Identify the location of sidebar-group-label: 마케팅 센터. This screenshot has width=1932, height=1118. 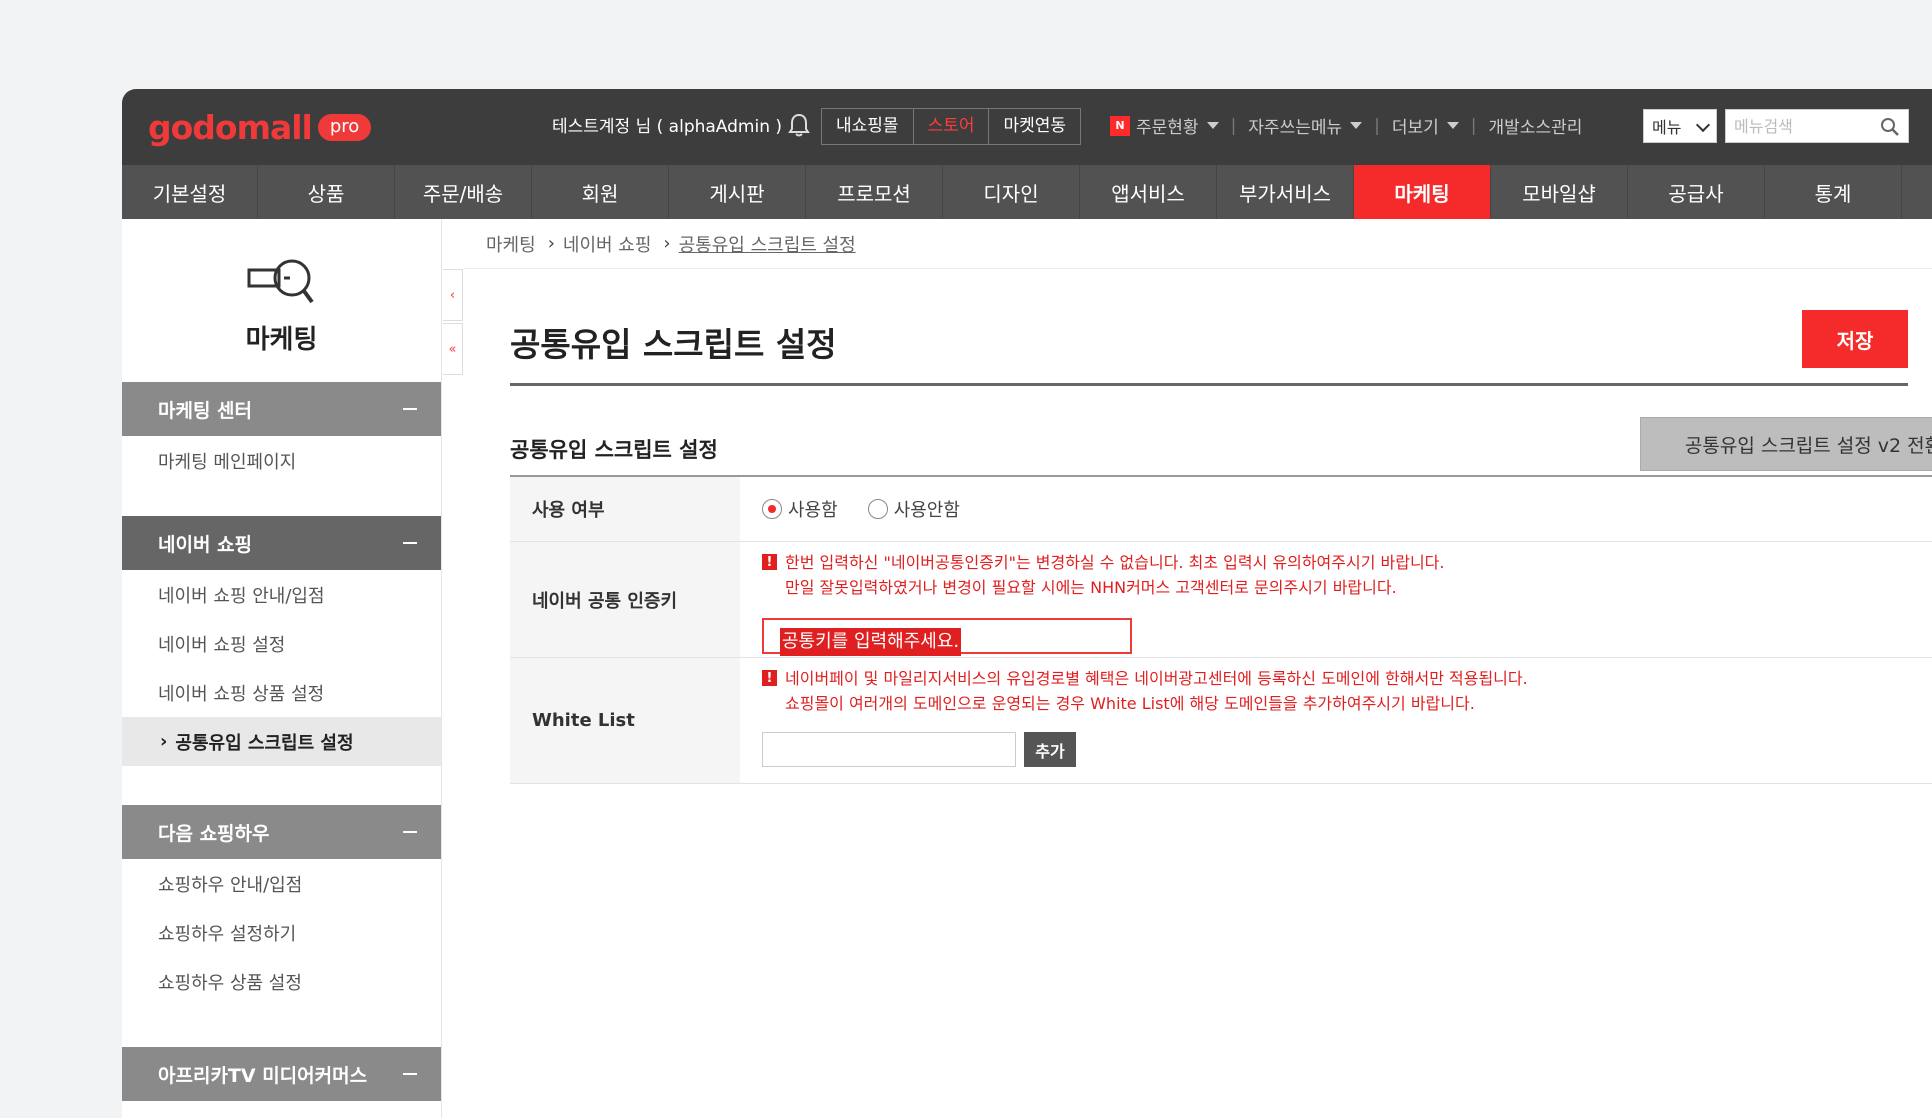
(205, 410).